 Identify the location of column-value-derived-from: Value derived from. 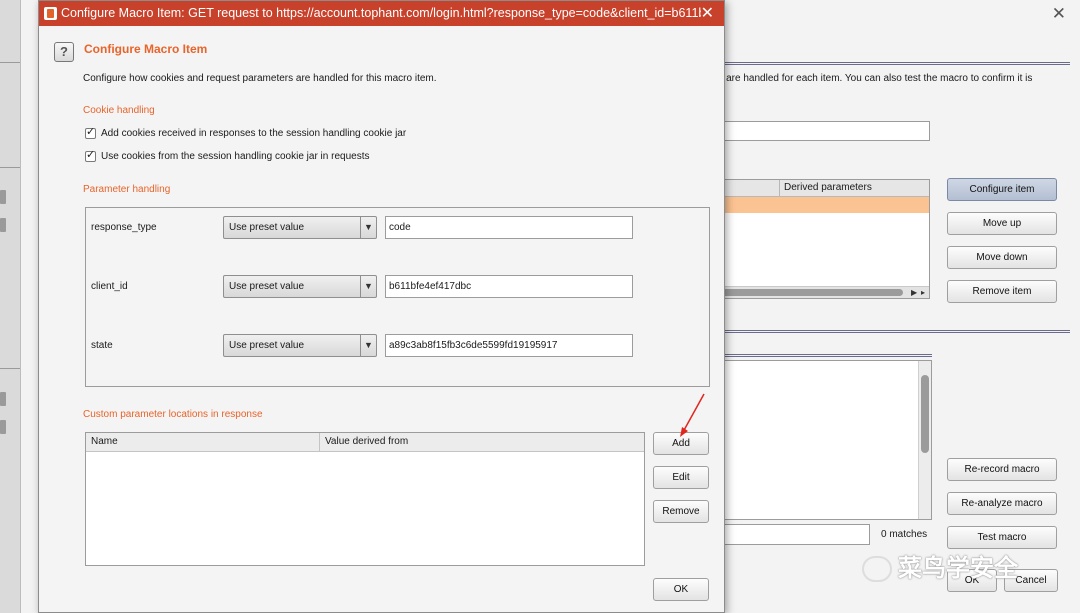
(363, 442).